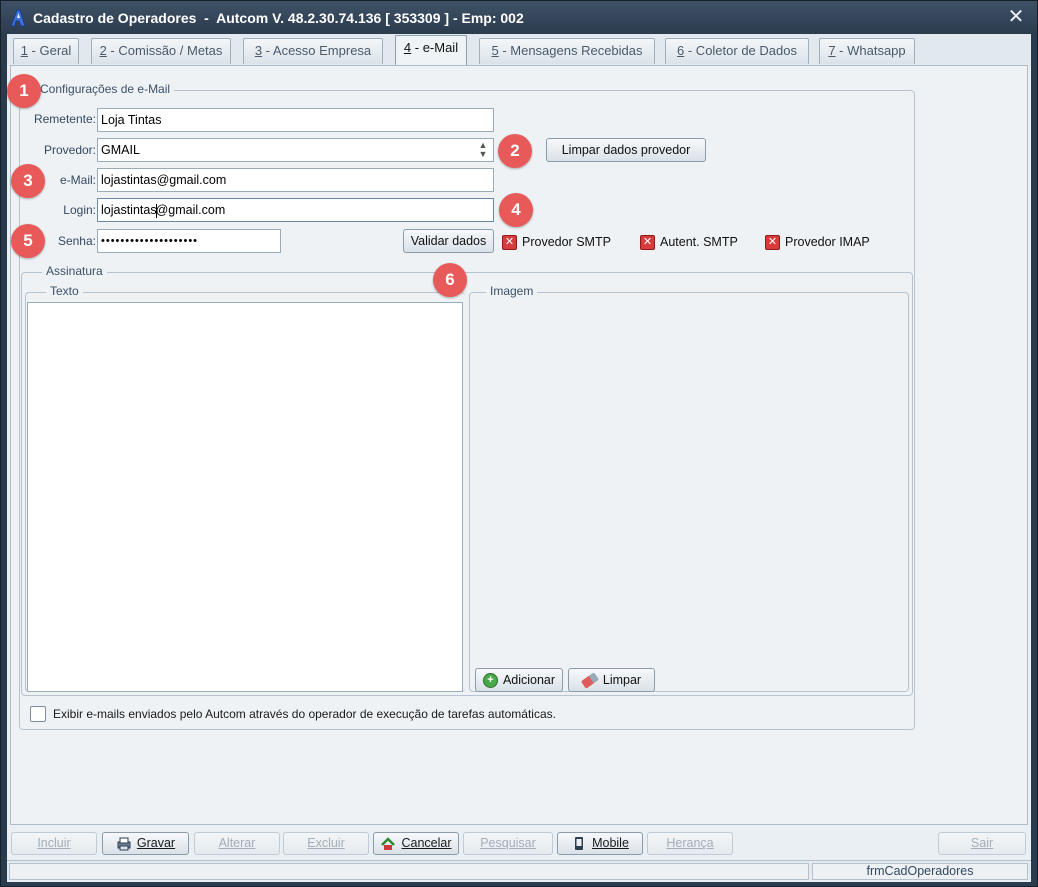 This screenshot has height=887, width=1038. What do you see at coordinates (190, 210) in the screenshot?
I see `login-value-suffix: @gmail.com` at bounding box center [190, 210].